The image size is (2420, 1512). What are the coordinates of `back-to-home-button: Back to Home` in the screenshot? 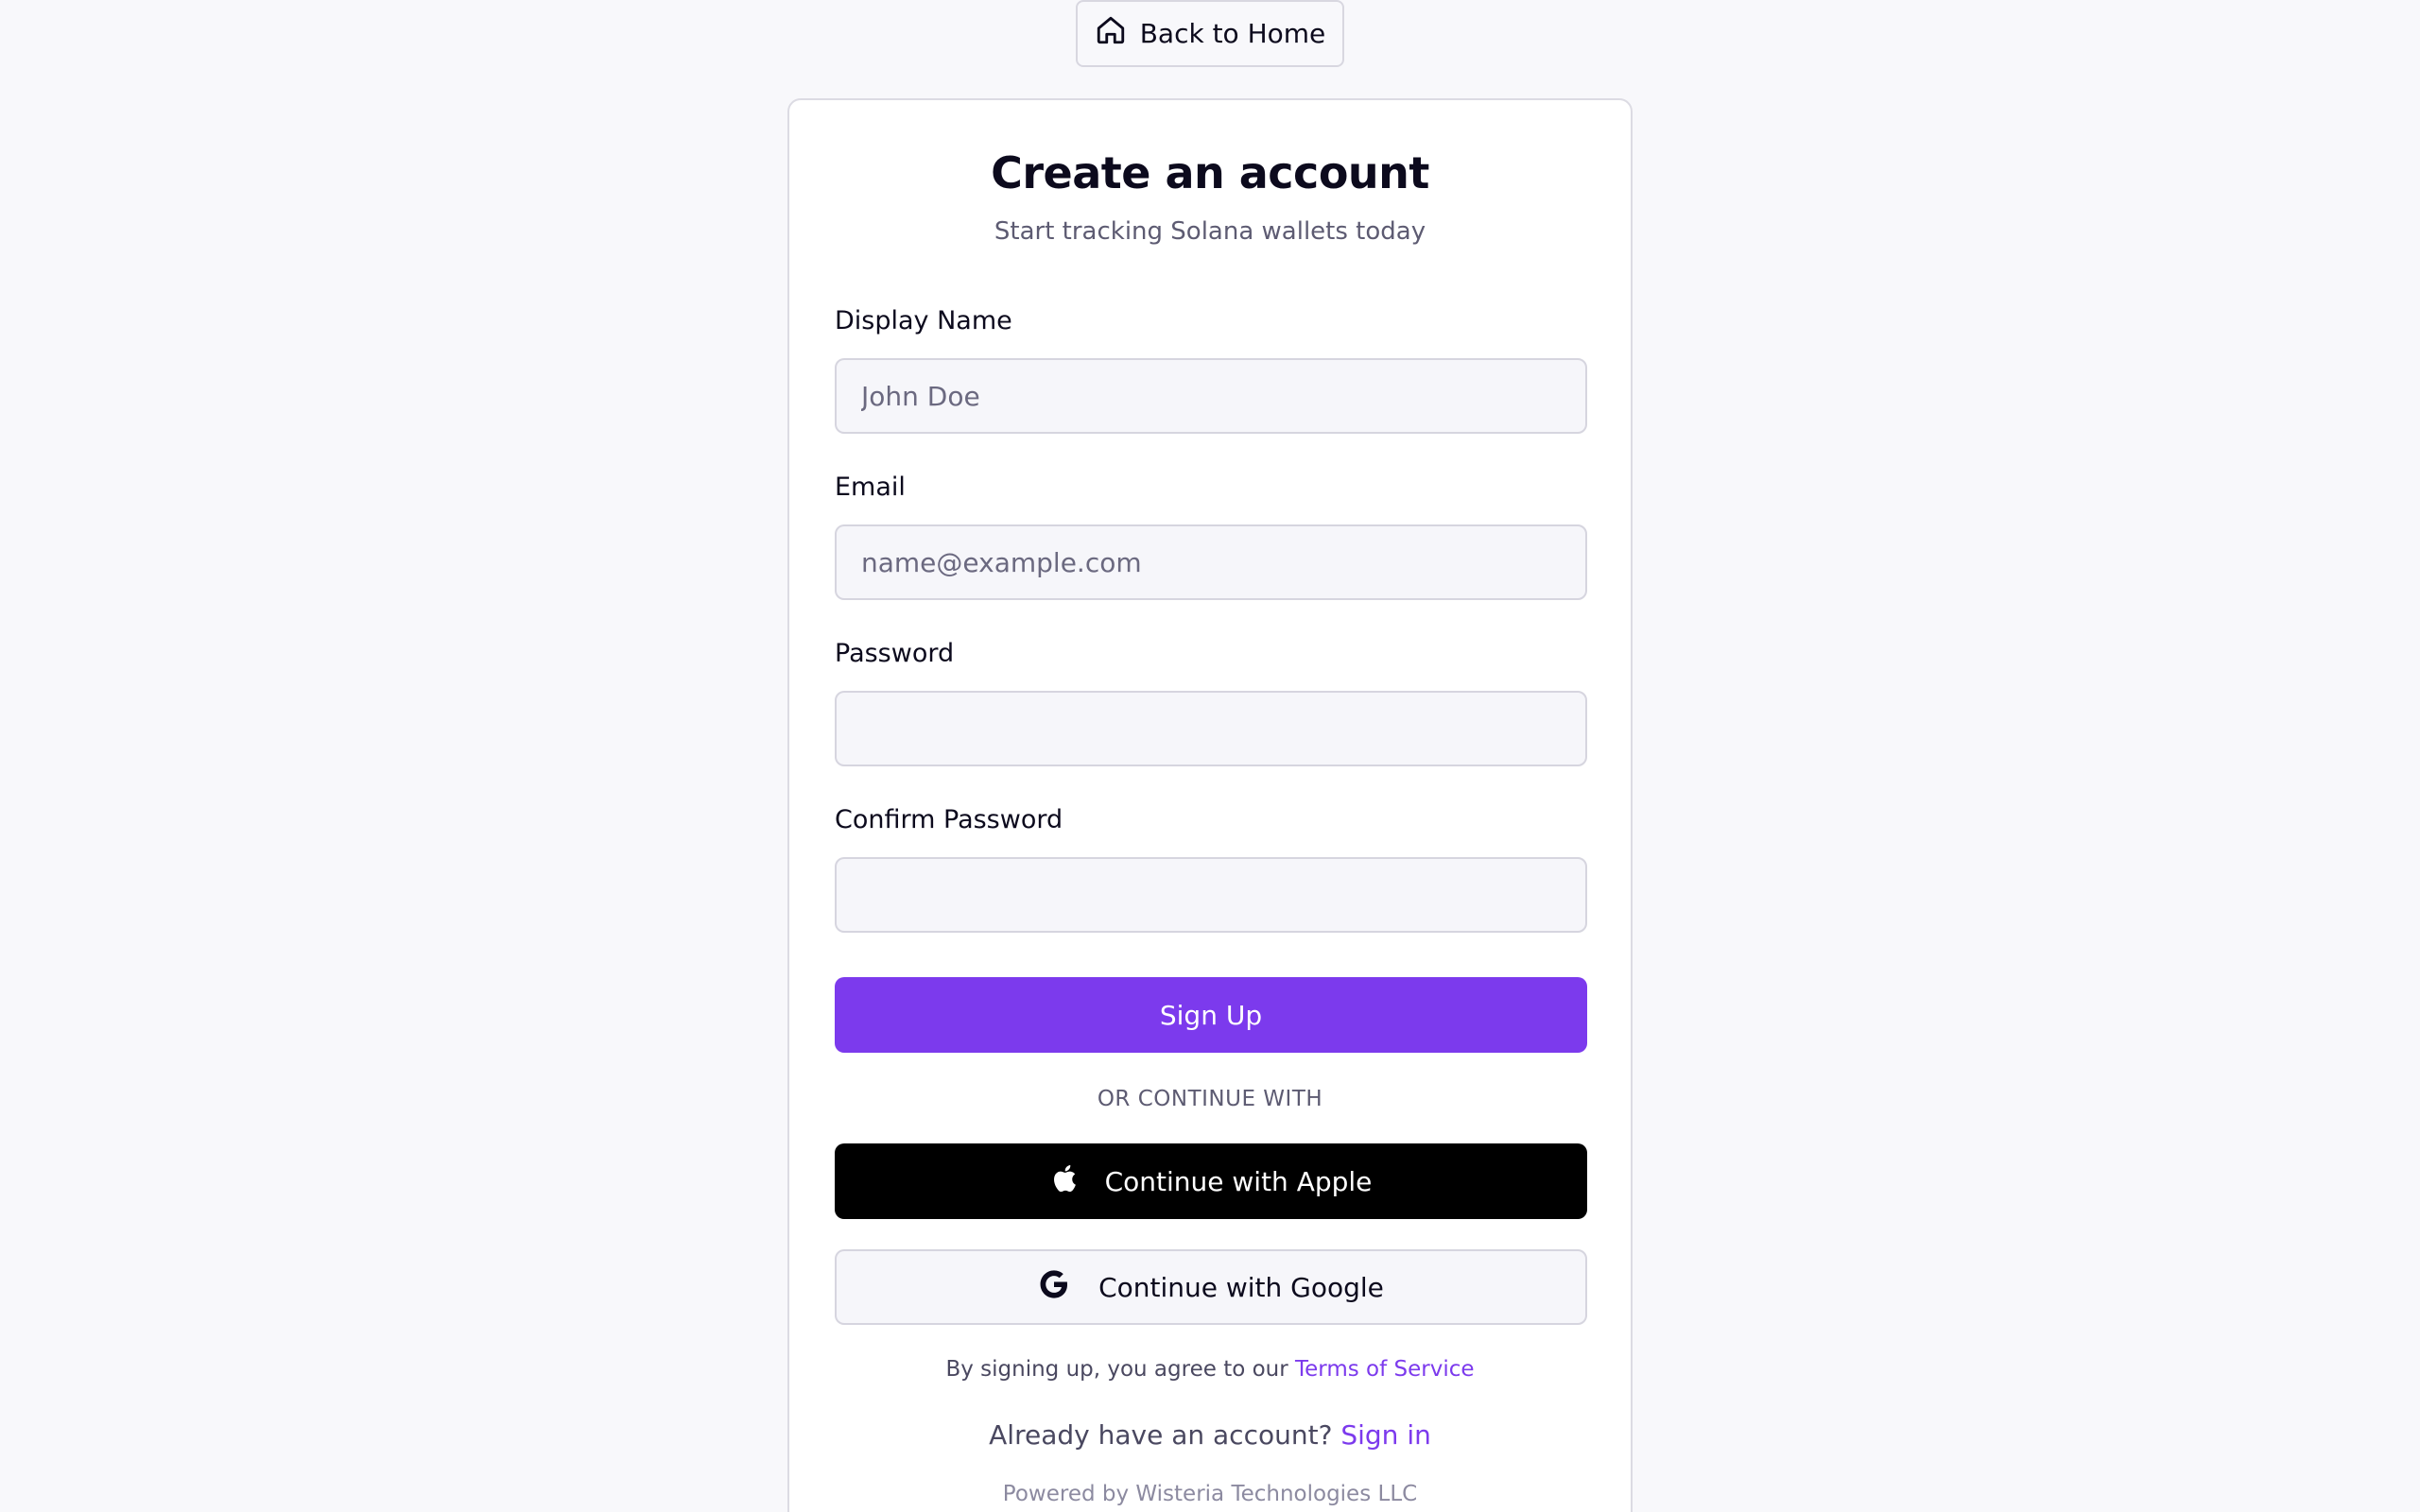 It's located at (1210, 33).